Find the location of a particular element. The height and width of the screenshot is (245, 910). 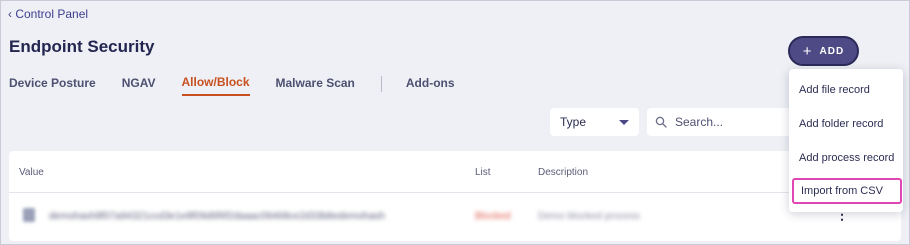

column-header-list: List is located at coordinates (483, 172).